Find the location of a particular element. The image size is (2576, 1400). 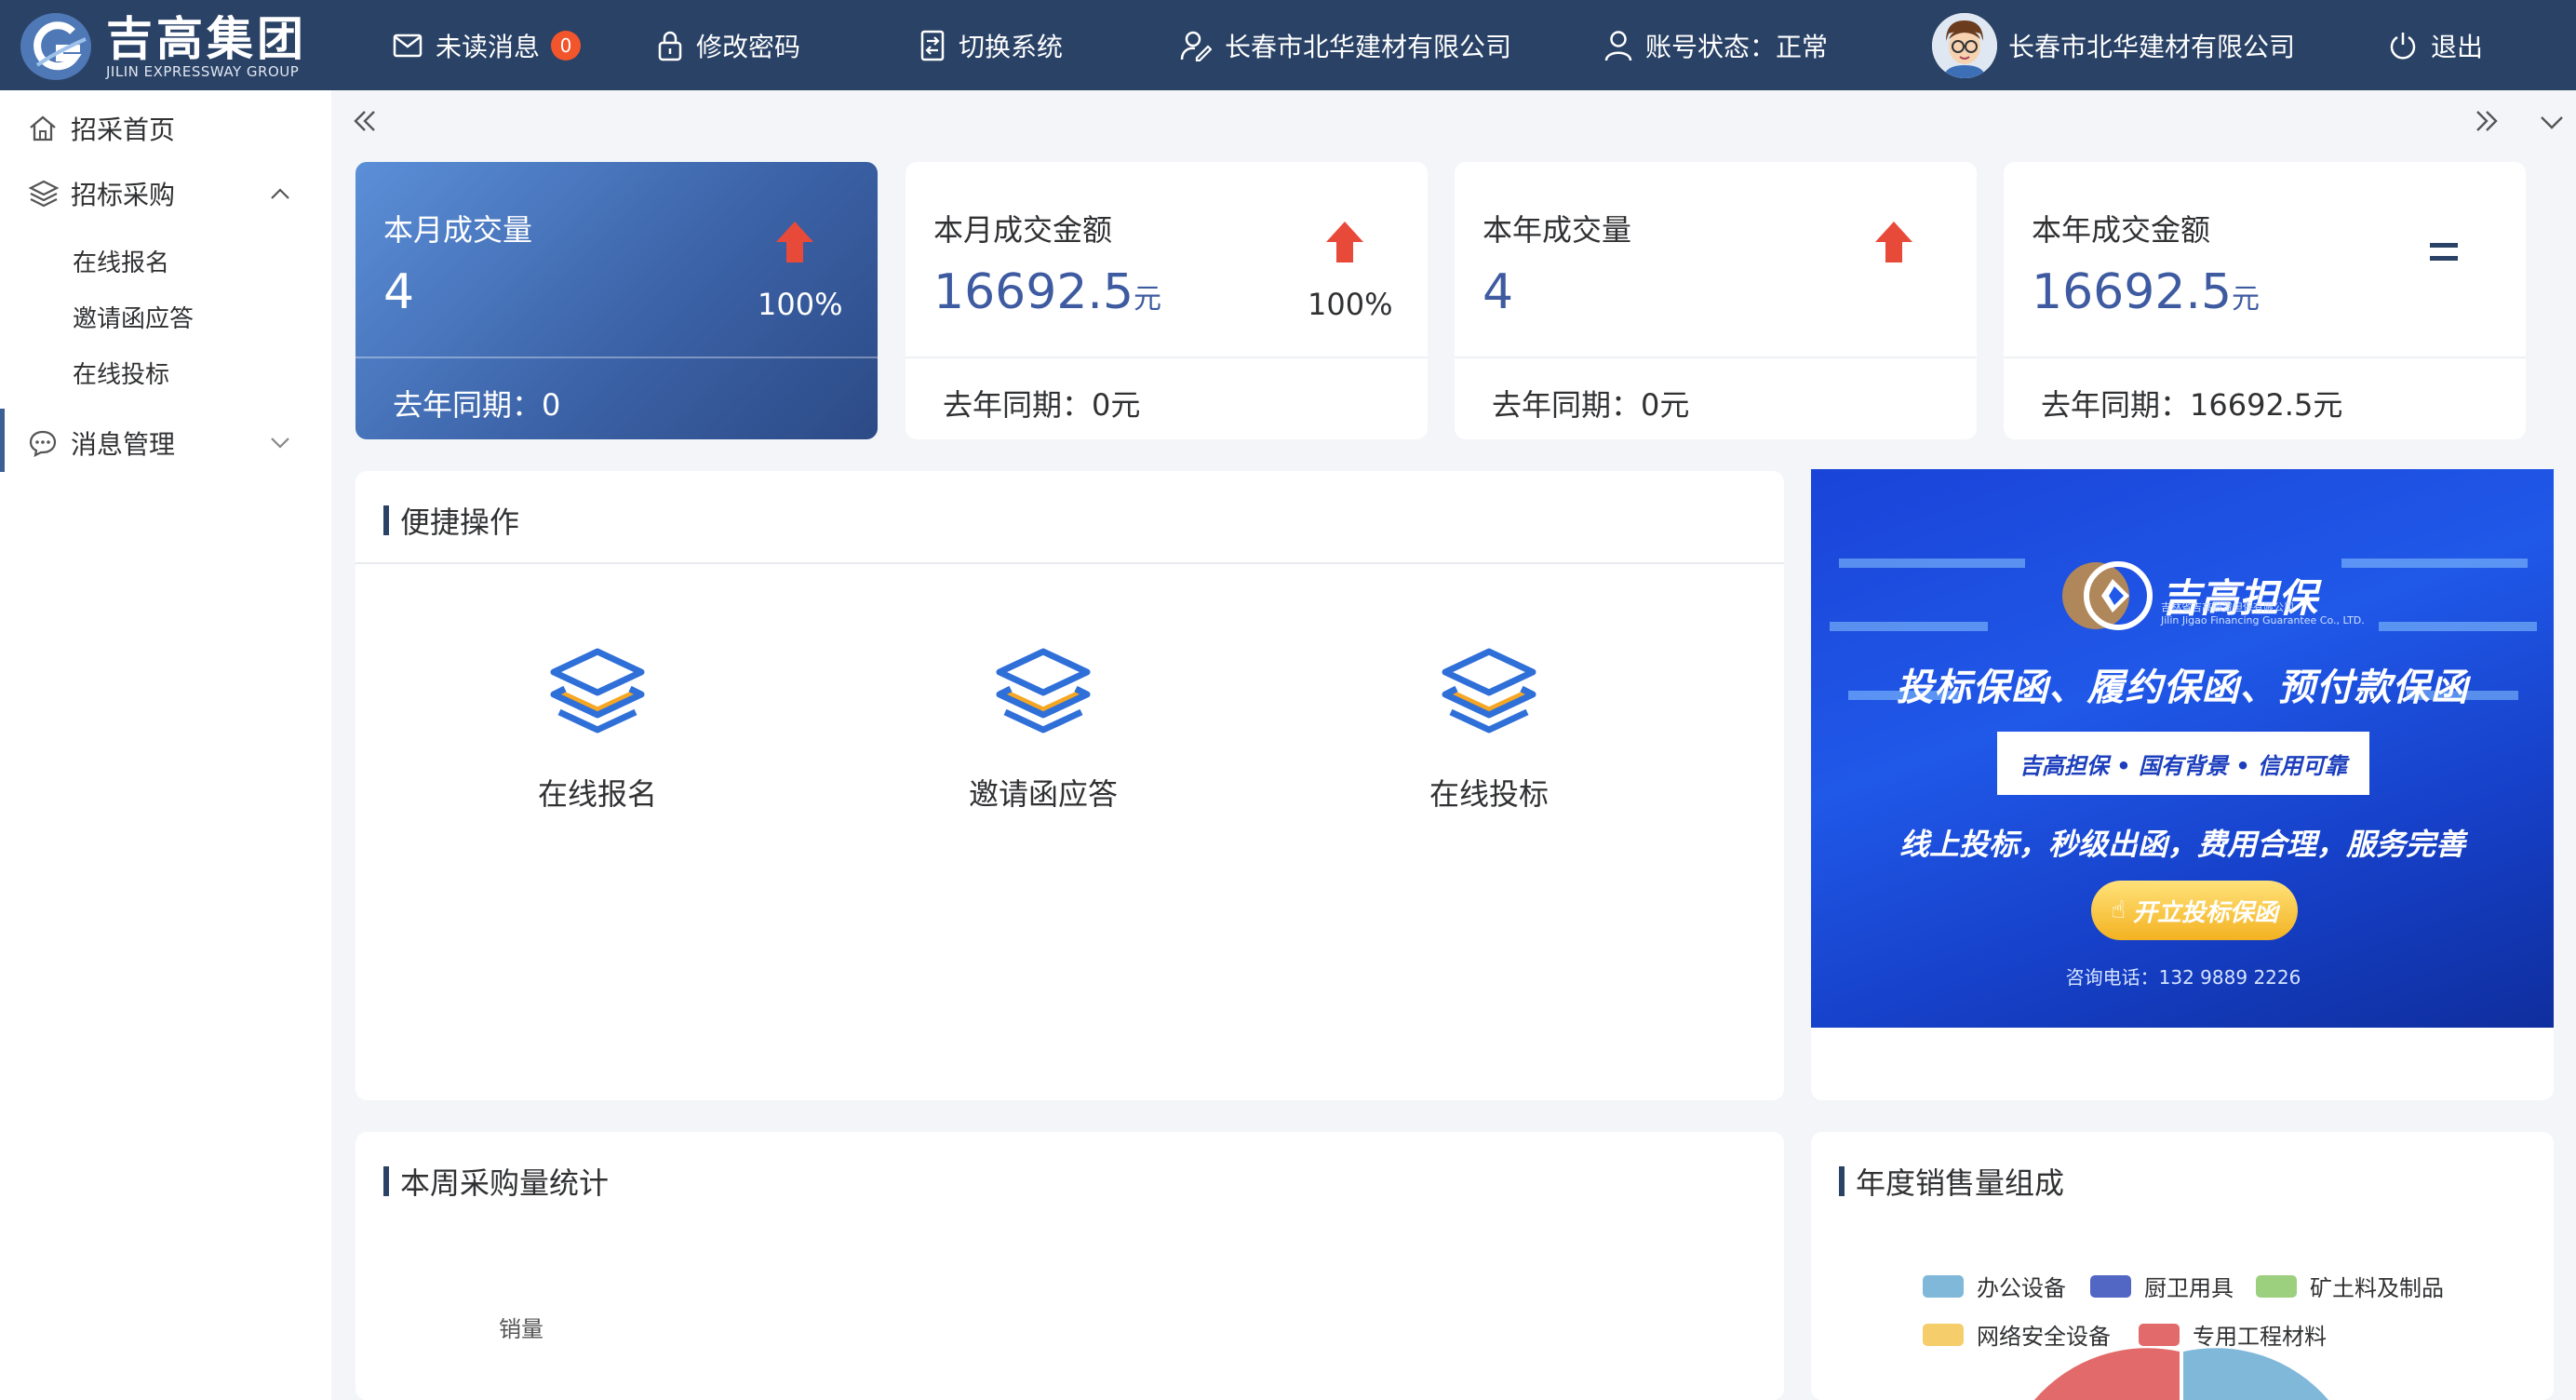

user-profile: 长春市北华建材有限公司 is located at coordinates (2113, 45).